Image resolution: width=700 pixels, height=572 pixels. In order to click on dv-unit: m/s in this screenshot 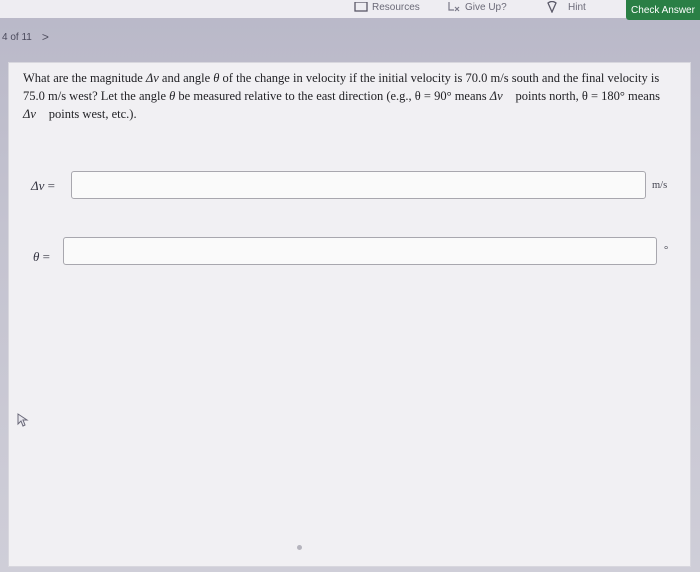, I will do `click(660, 185)`.